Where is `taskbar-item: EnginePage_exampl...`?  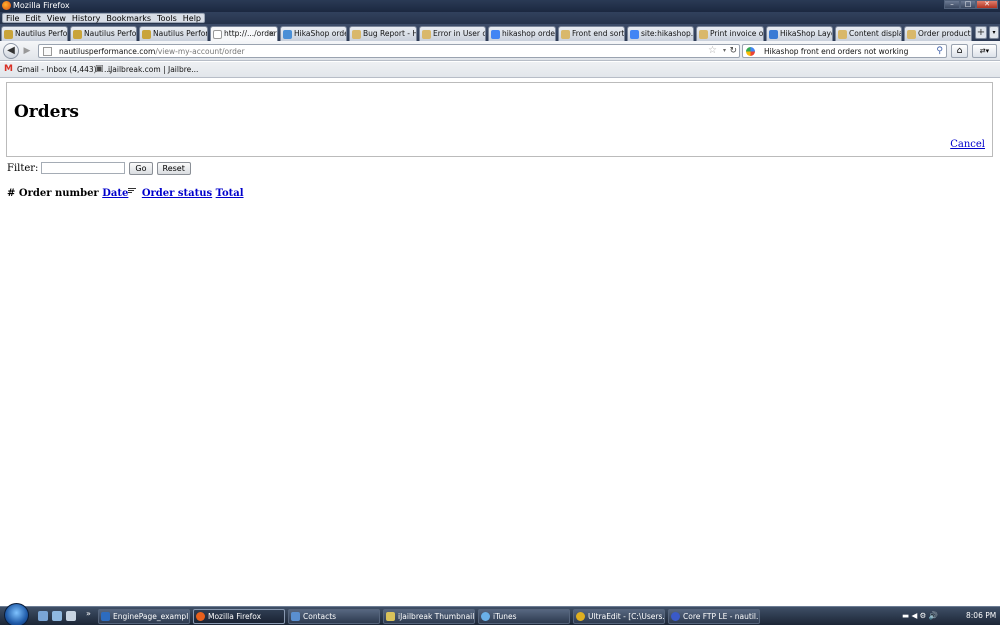 taskbar-item: EnginePage_exampl... is located at coordinates (144, 616).